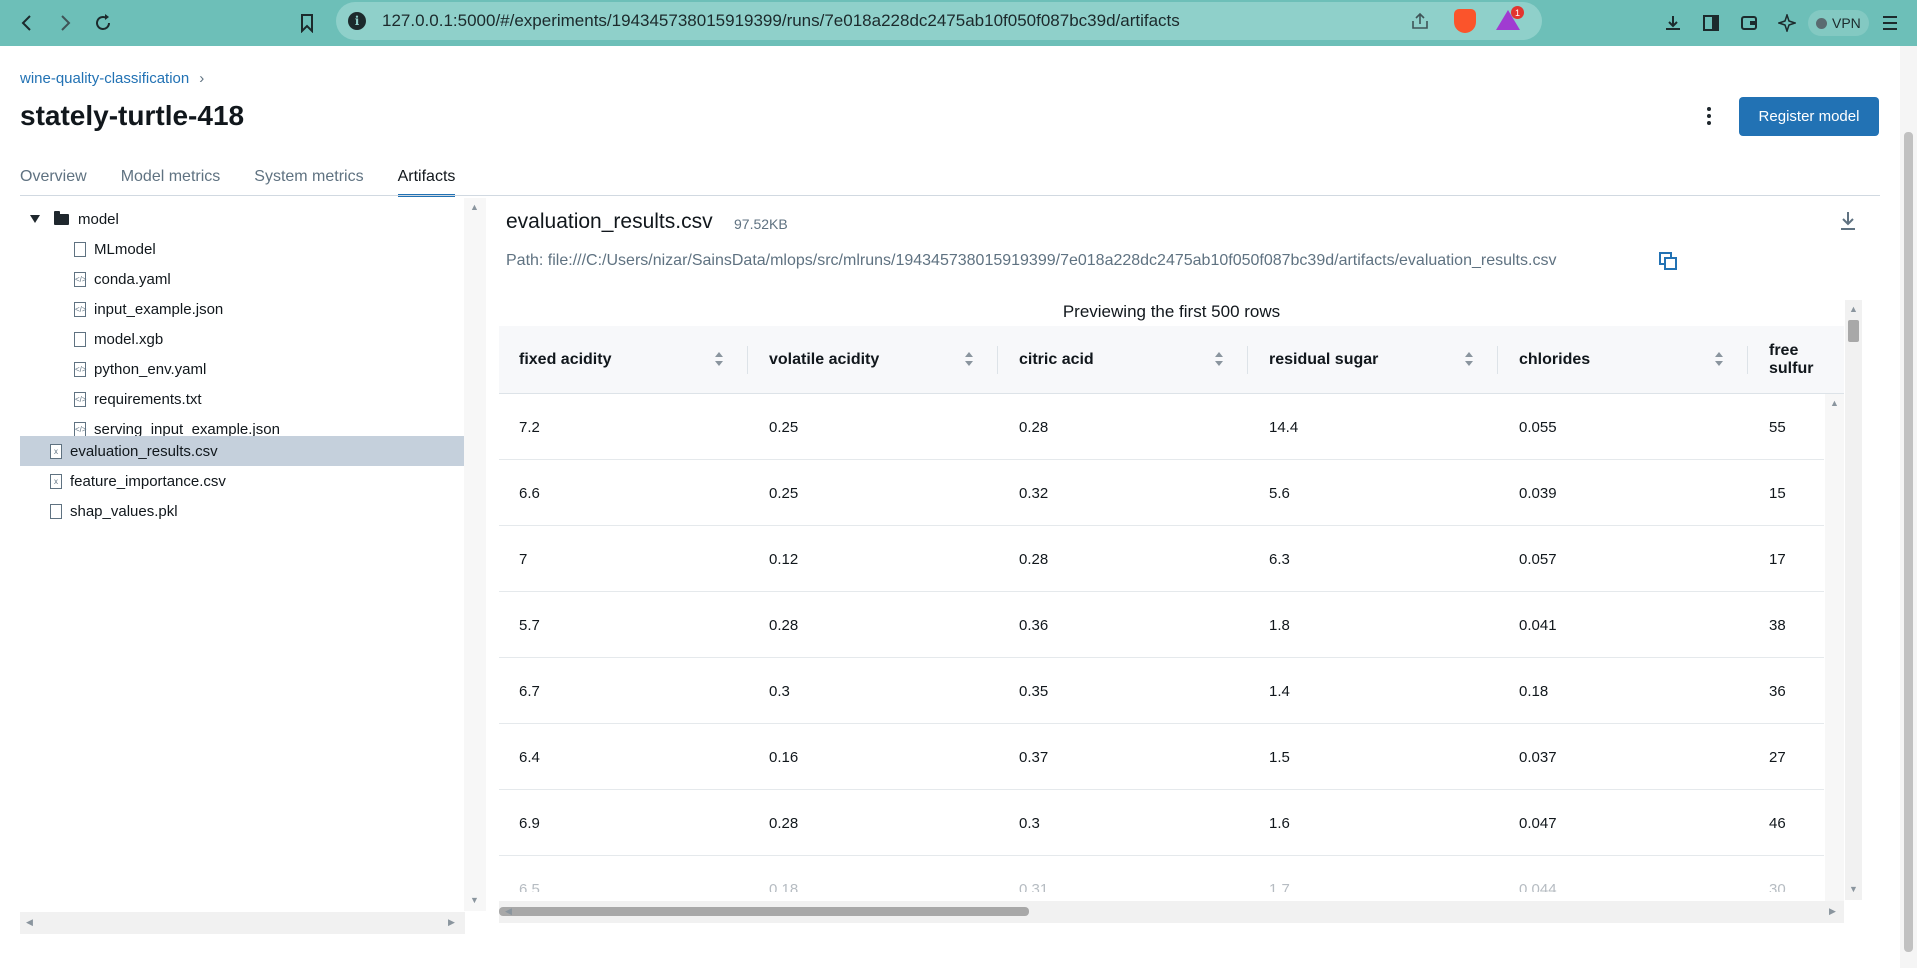  Describe the element at coordinates (1046, 360) in the screenshot. I see `column-header: citric acid` at that location.